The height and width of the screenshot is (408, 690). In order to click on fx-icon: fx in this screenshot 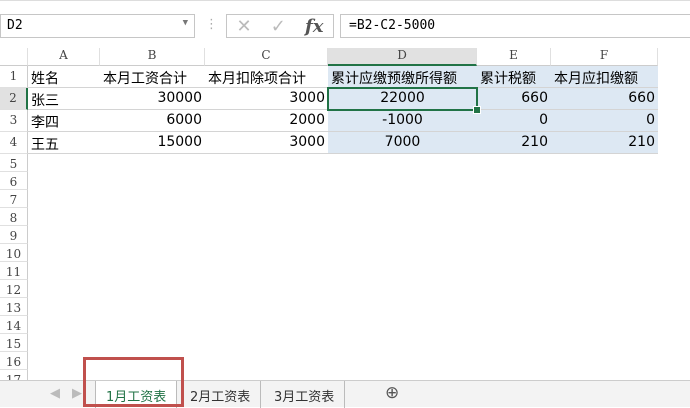, I will do `click(314, 26)`.